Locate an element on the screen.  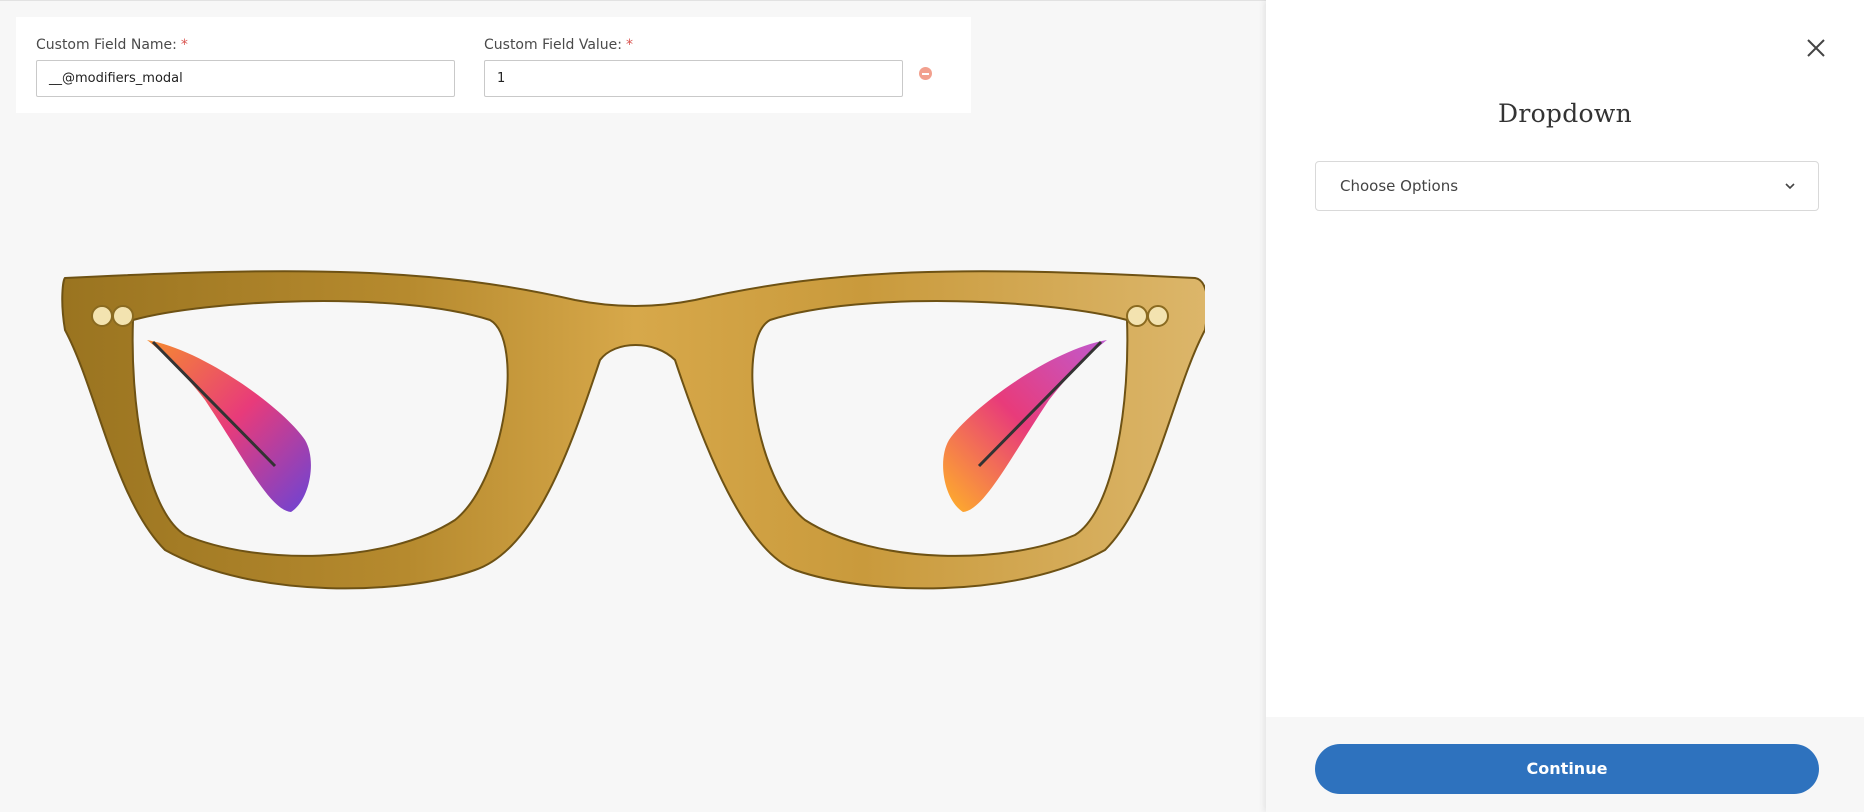
custom-field-value-group: Custom Field Value: * 1 is located at coordinates (693, 66).